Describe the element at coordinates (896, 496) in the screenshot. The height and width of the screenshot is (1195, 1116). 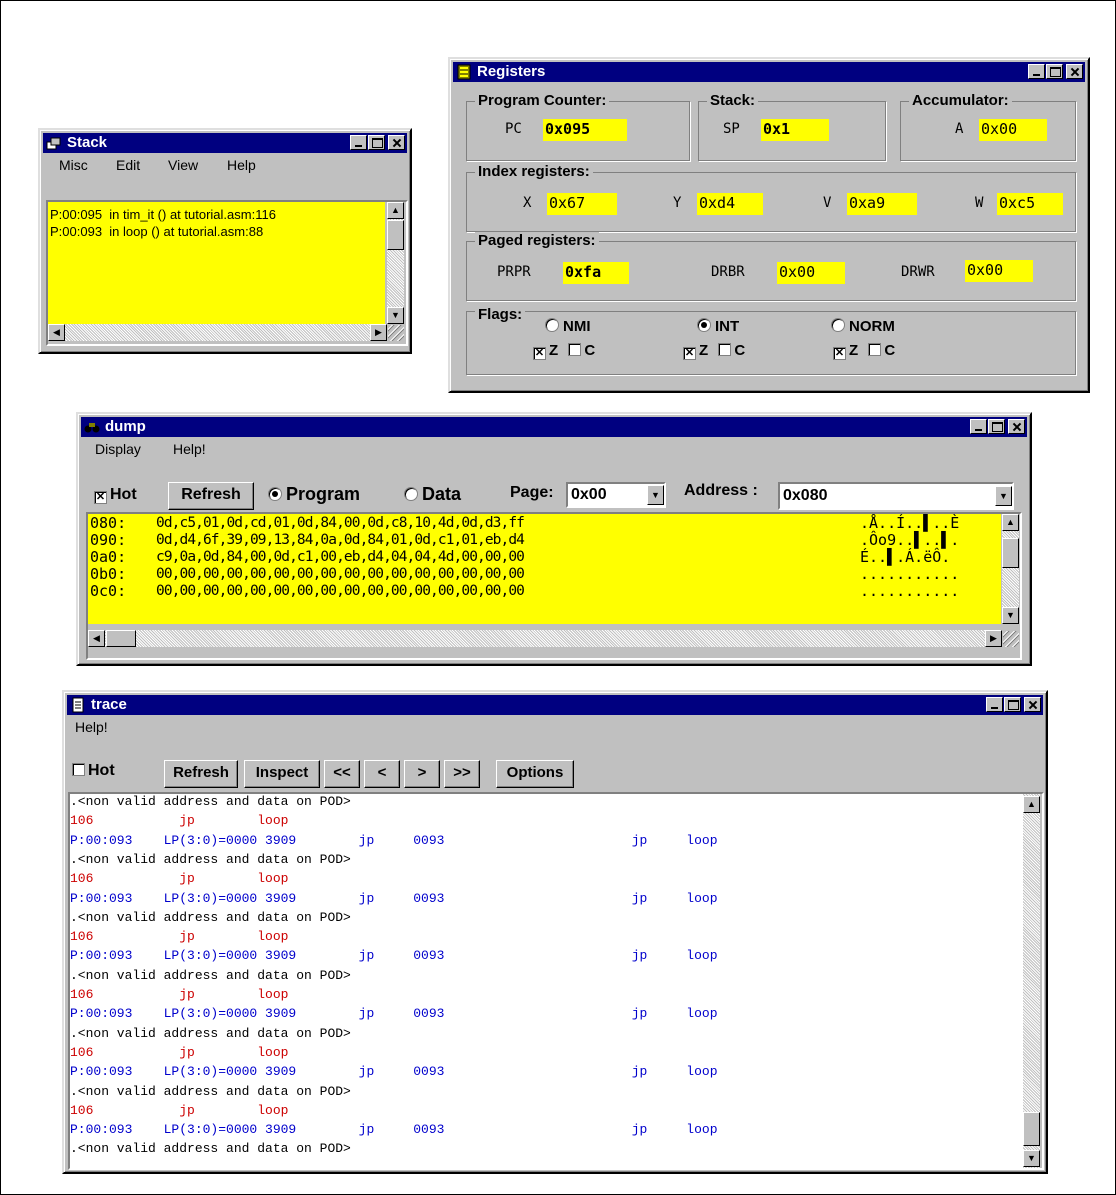
I see `address-select: 0x080 ▼` at that location.